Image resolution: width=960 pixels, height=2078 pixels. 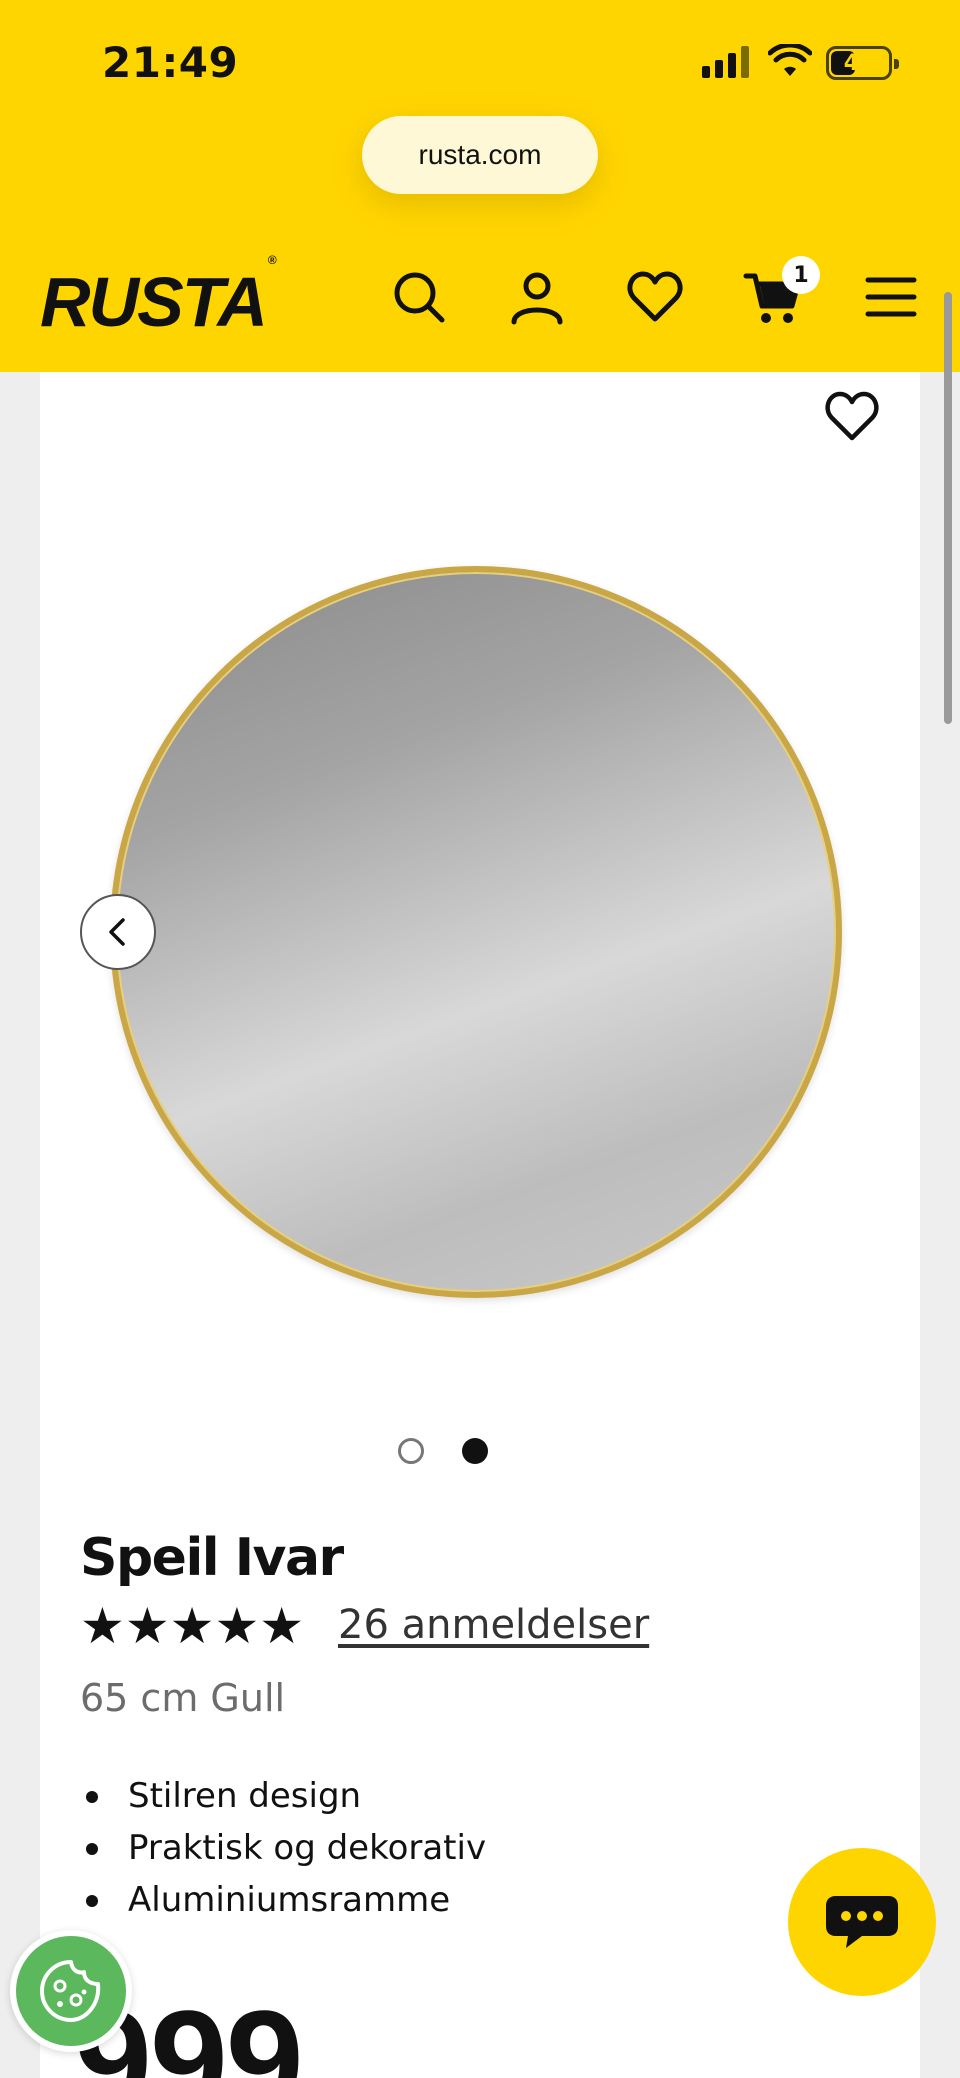 What do you see at coordinates (283, 1900) in the screenshot?
I see `feature-item: Aluminiumsramme` at bounding box center [283, 1900].